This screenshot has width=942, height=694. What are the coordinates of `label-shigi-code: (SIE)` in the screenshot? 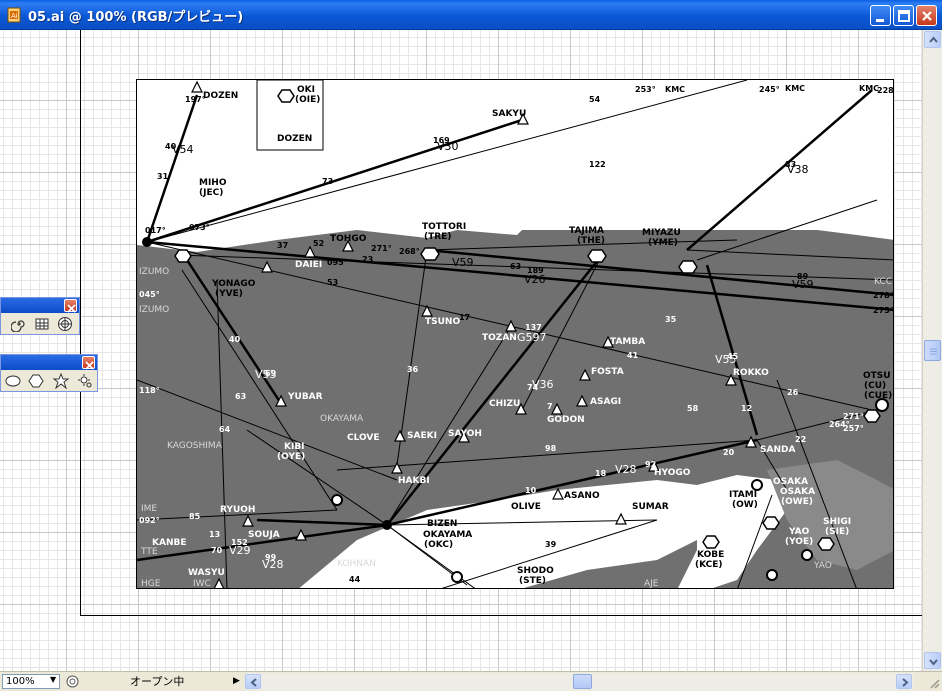 It's located at (837, 532).